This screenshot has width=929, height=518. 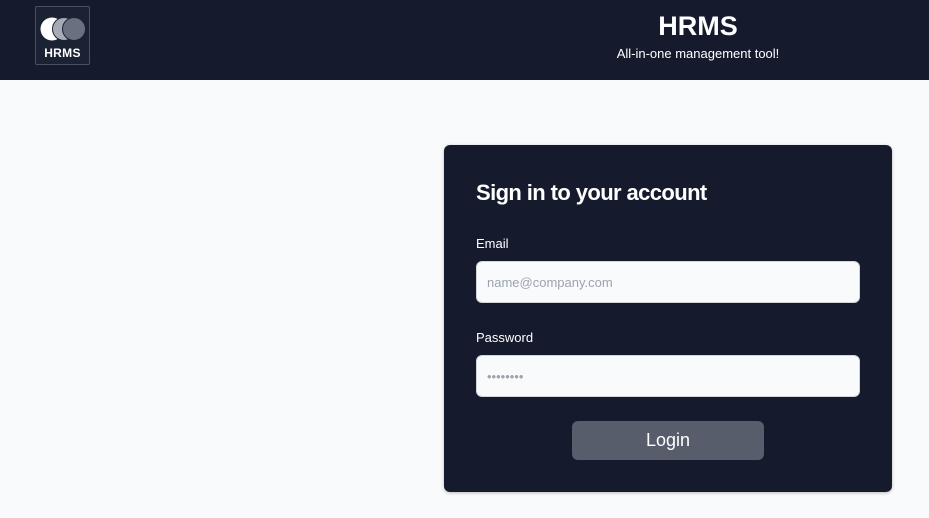 I want to click on app-logo: HRMS, so click(x=62, y=35).